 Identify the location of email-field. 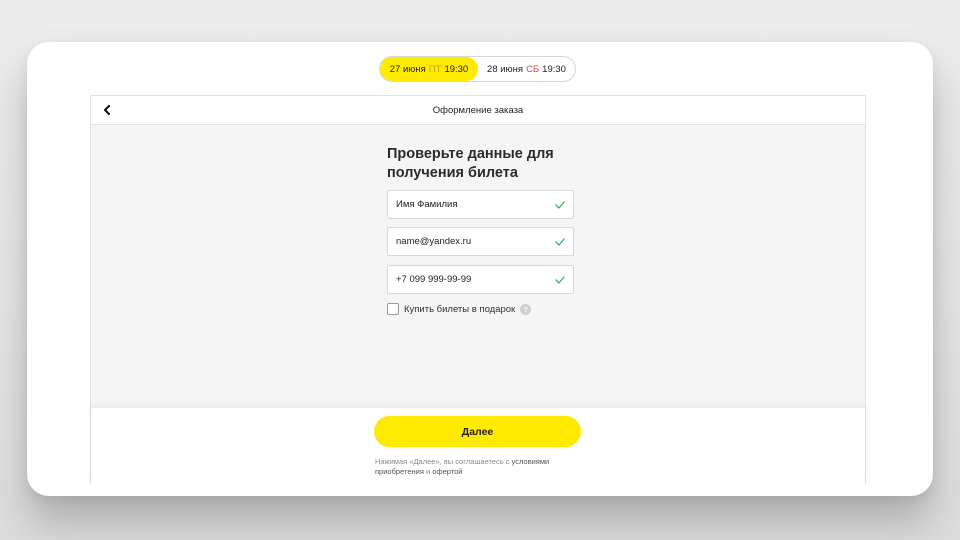
(480, 241).